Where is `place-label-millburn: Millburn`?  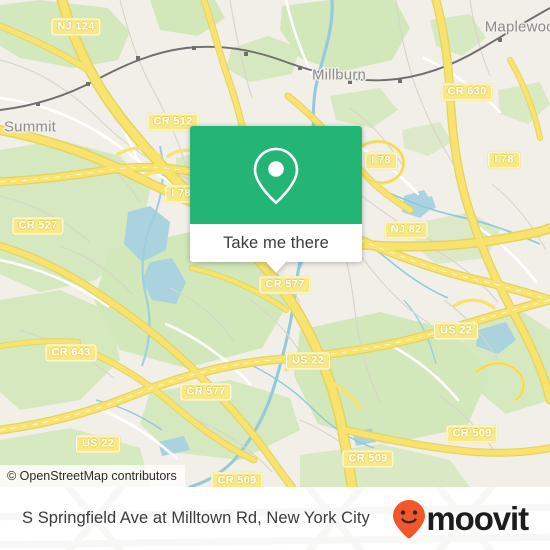
place-label-millburn: Millburn is located at coordinates (339, 75).